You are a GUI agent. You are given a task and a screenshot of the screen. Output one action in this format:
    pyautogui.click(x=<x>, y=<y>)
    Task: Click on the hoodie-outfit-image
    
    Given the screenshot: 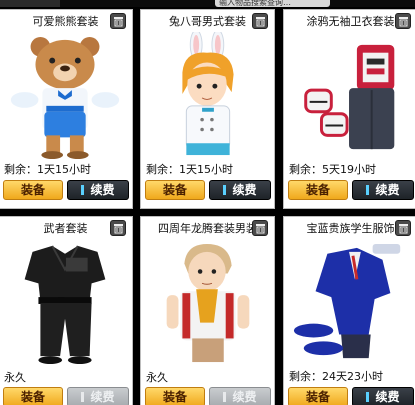 What is the action you would take?
    pyautogui.click(x=350, y=96)
    